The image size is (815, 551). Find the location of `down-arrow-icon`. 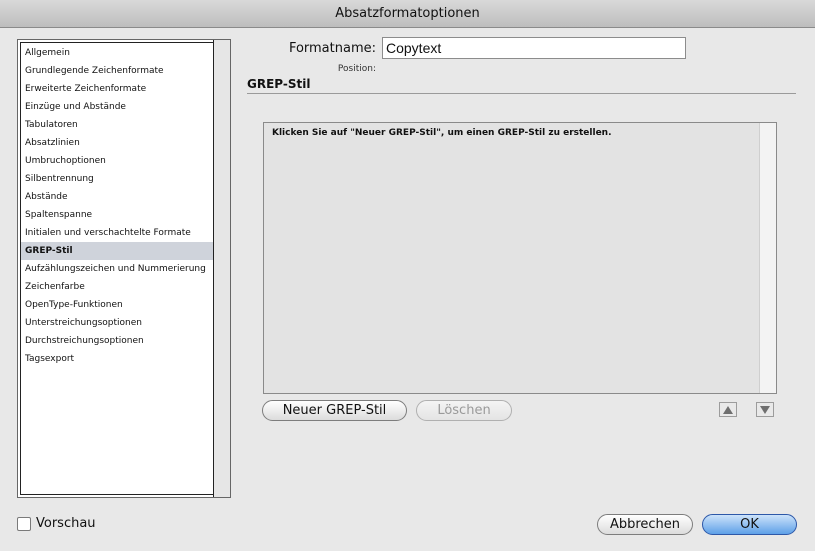

down-arrow-icon is located at coordinates (765, 409).